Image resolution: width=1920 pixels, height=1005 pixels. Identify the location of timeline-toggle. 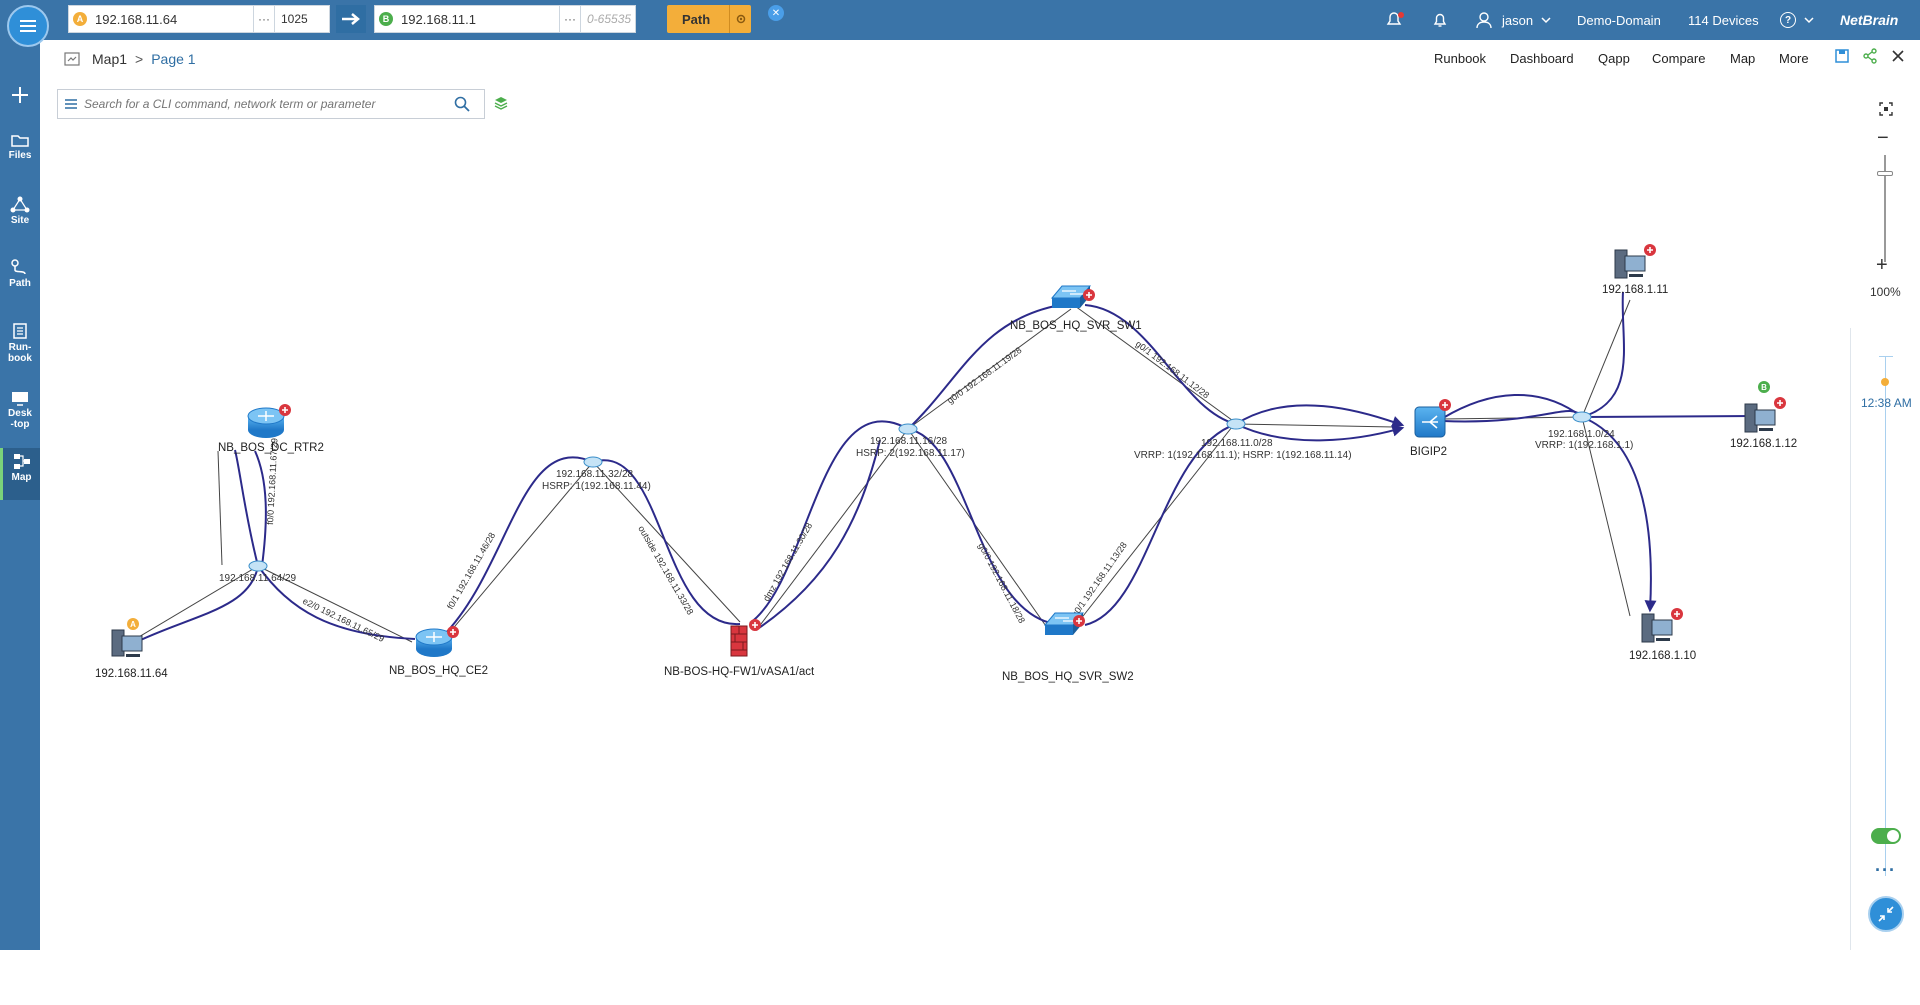
(1886, 836).